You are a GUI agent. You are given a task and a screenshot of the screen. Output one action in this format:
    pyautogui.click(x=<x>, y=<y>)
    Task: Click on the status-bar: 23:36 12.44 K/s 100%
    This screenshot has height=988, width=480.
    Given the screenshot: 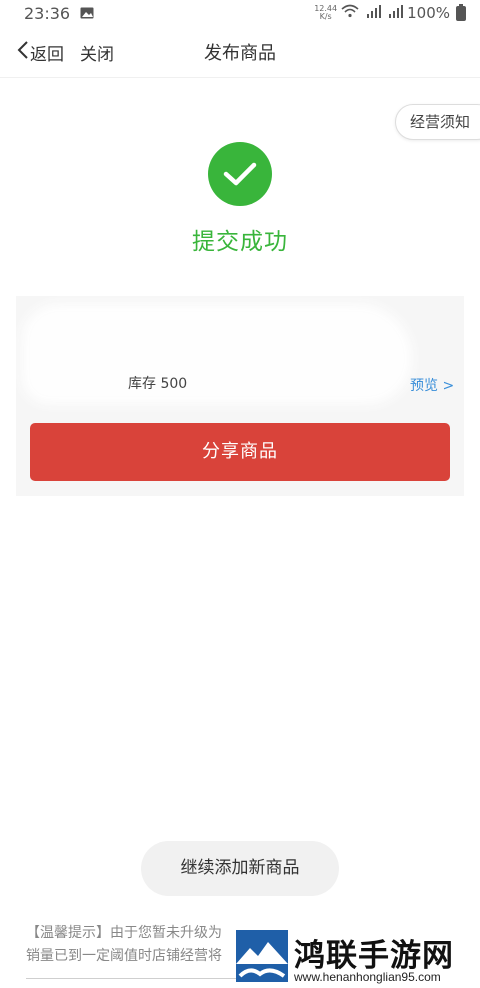 What is the action you would take?
    pyautogui.click(x=240, y=13)
    